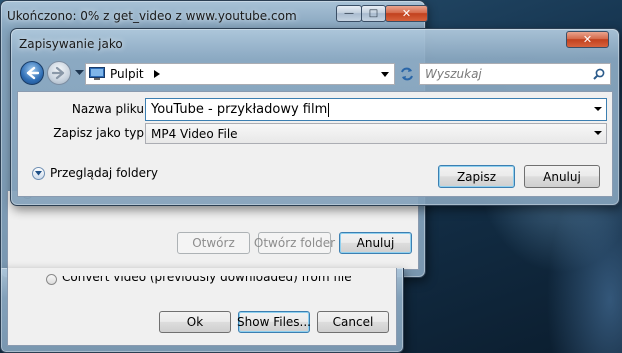 This screenshot has width=622, height=353. I want to click on browse-folders-label: Przeglądaj foldery, so click(104, 173).